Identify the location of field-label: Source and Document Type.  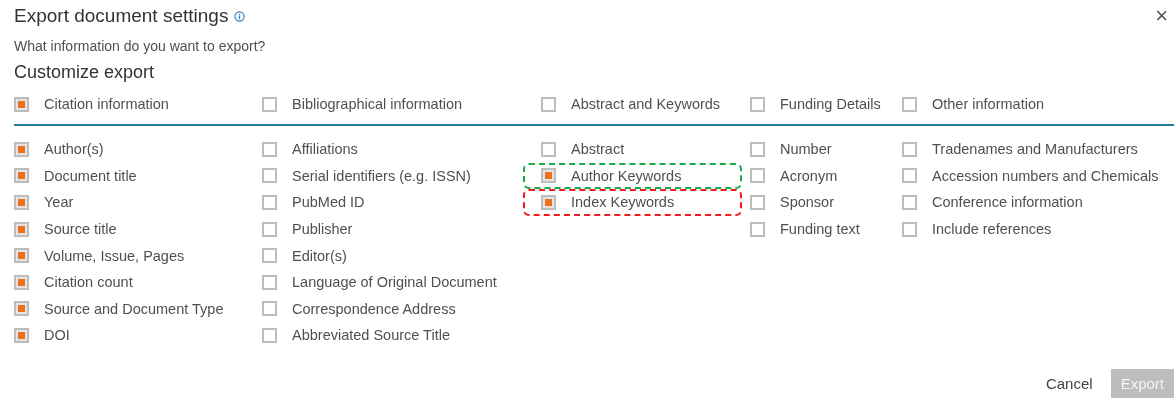
(134, 308).